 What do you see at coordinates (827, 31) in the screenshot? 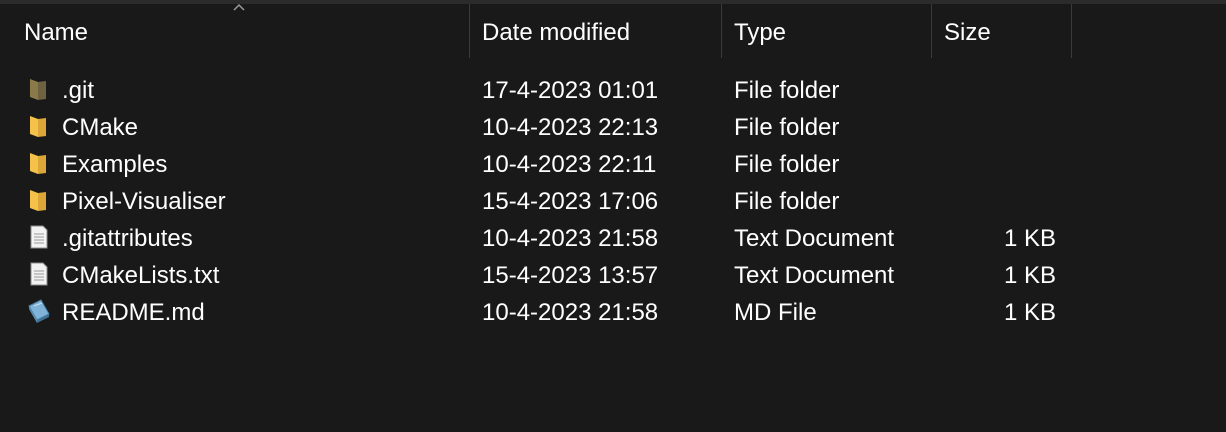
I see `column-header-type: Type` at bounding box center [827, 31].